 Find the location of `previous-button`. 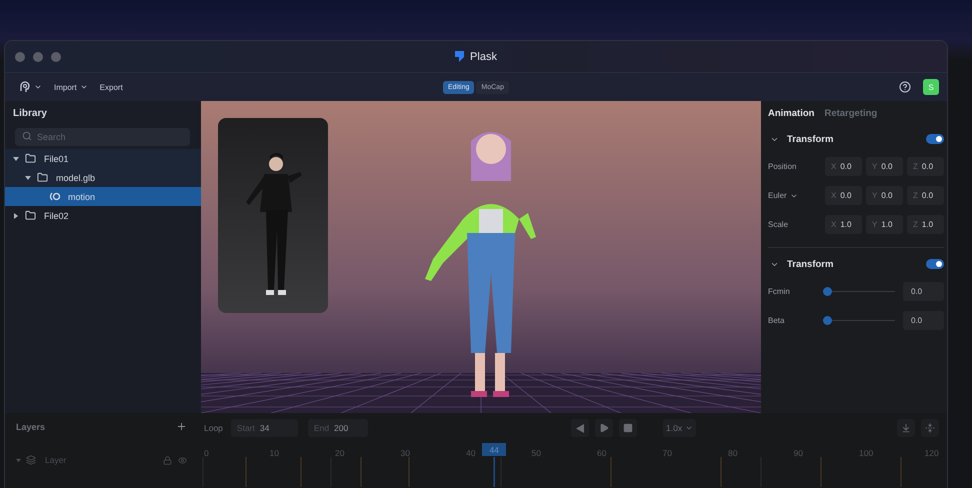

previous-button is located at coordinates (580, 428).